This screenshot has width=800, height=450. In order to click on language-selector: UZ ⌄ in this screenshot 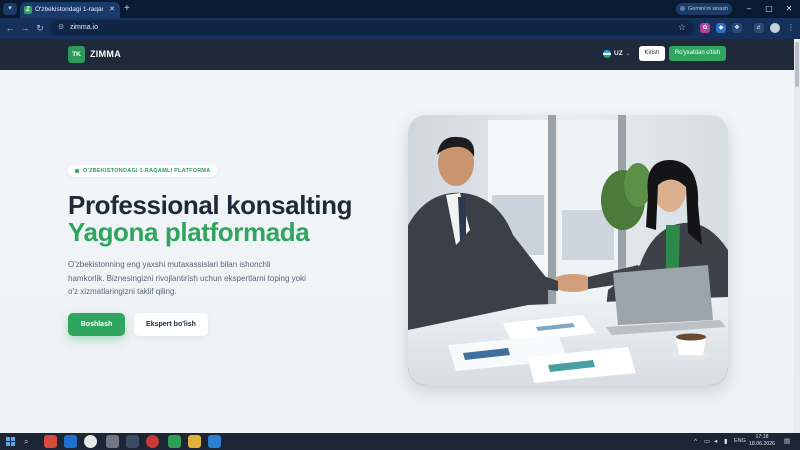, I will do `click(617, 54)`.